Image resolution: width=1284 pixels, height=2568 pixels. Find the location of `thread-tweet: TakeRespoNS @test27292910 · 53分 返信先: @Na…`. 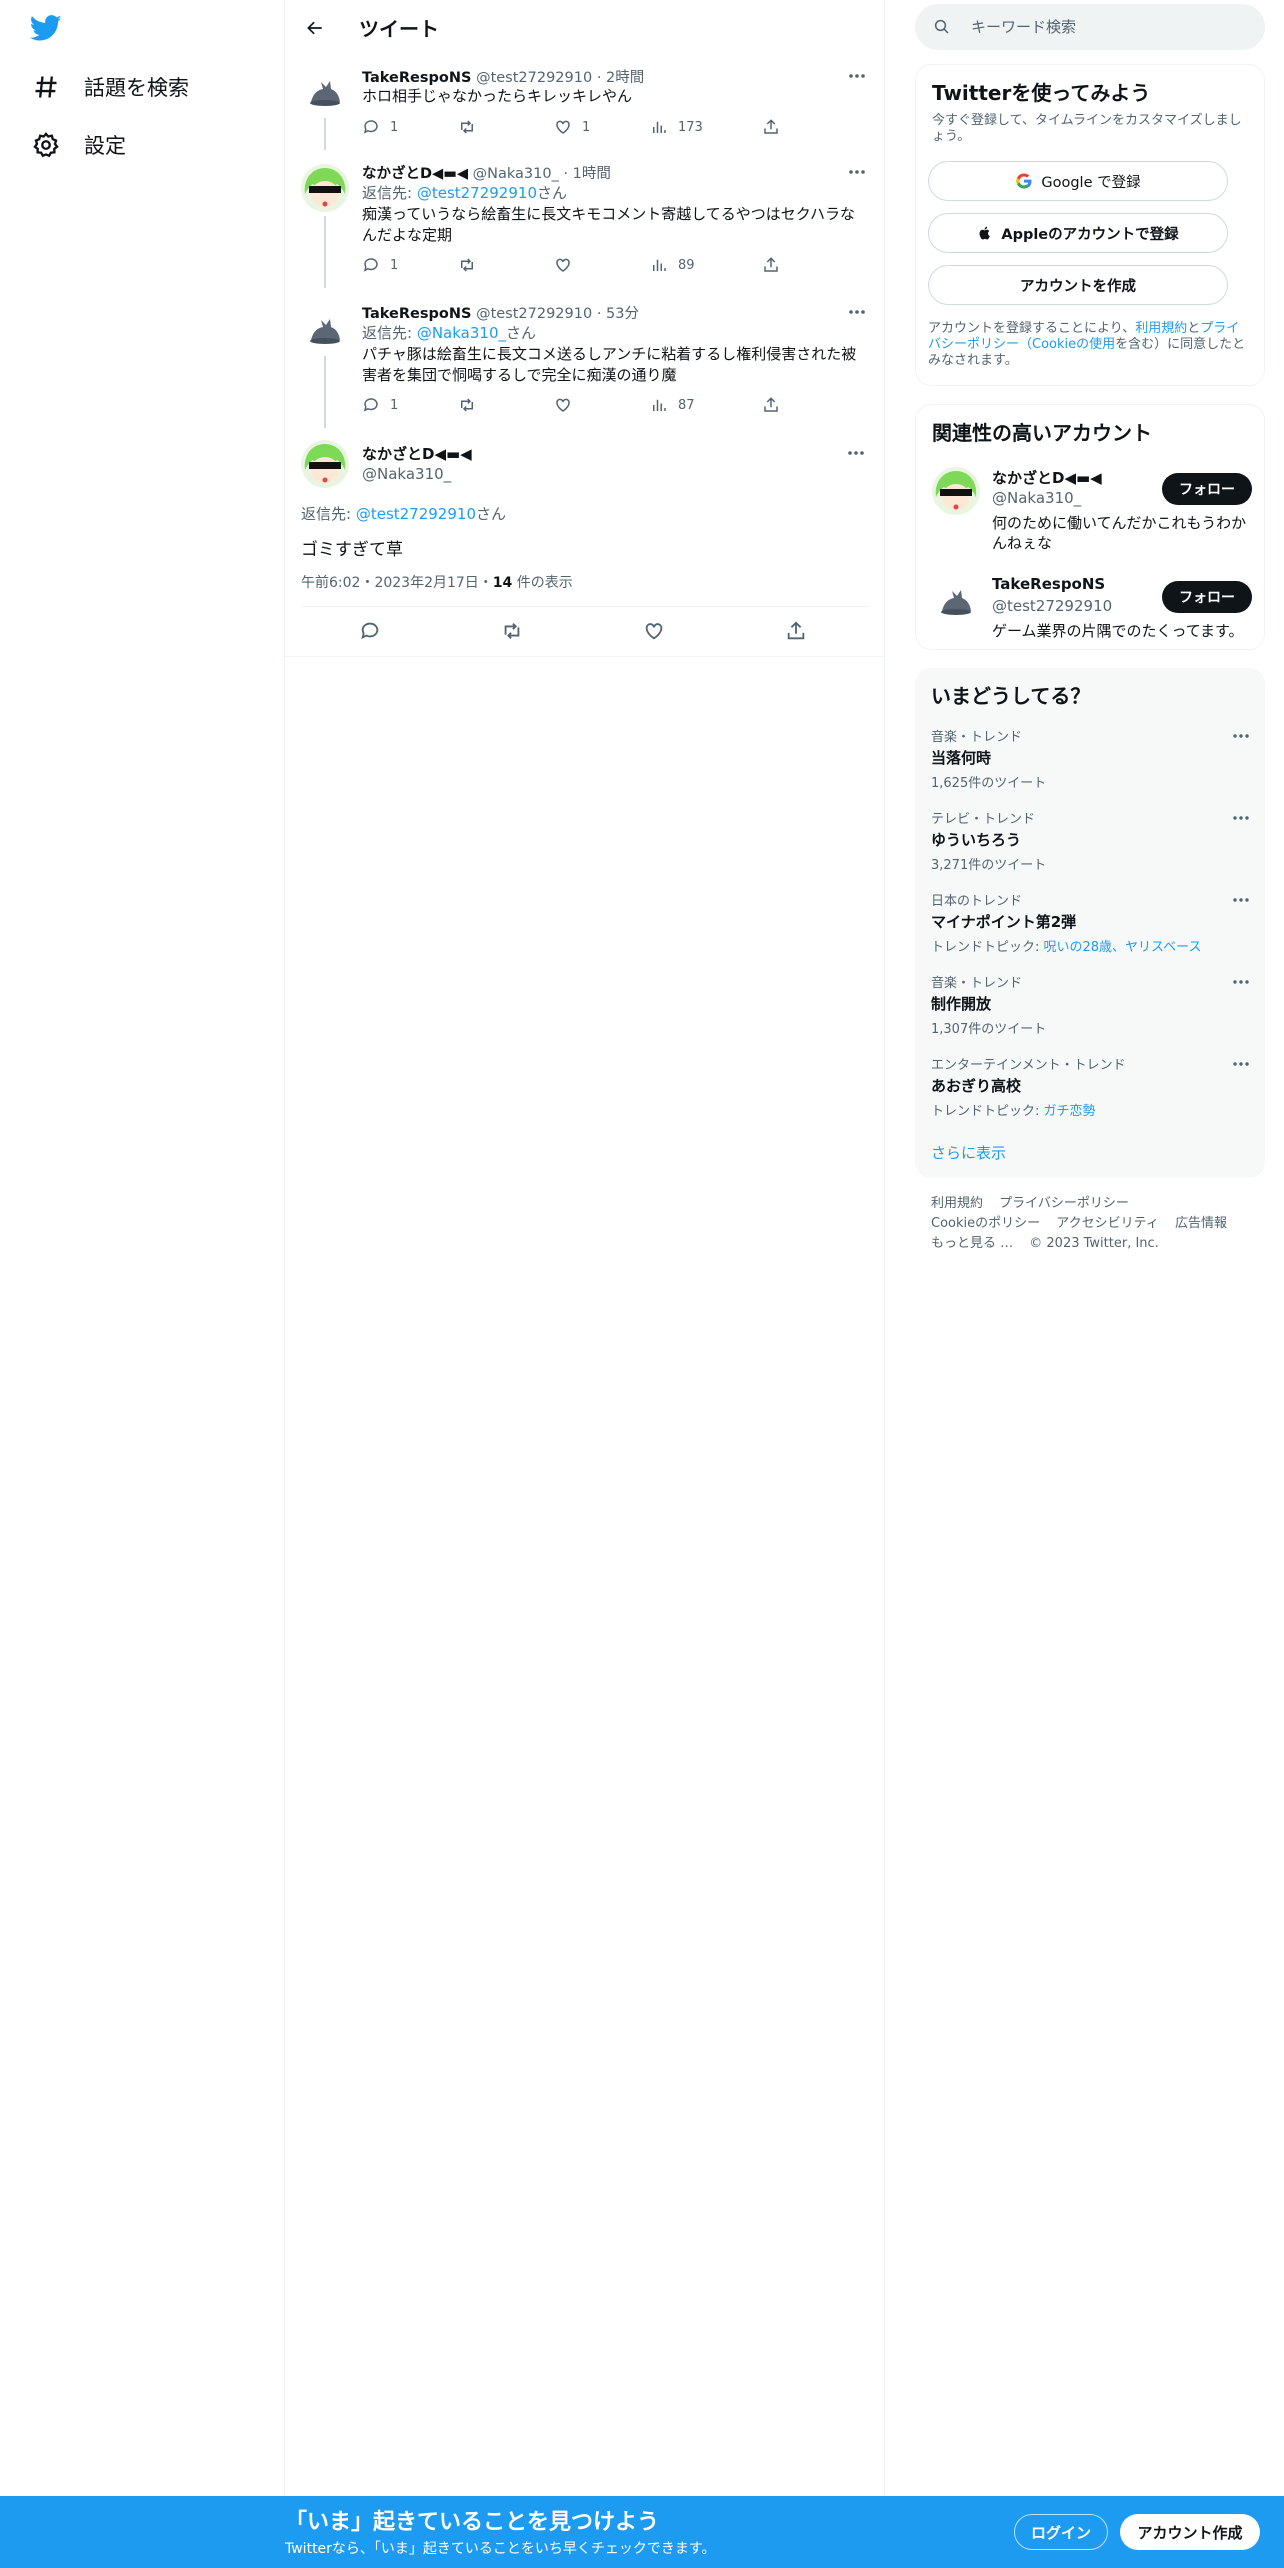

thread-tweet: TakeRespoNS @test27292910 · 53分 返信先: @Na… is located at coordinates (585, 364).